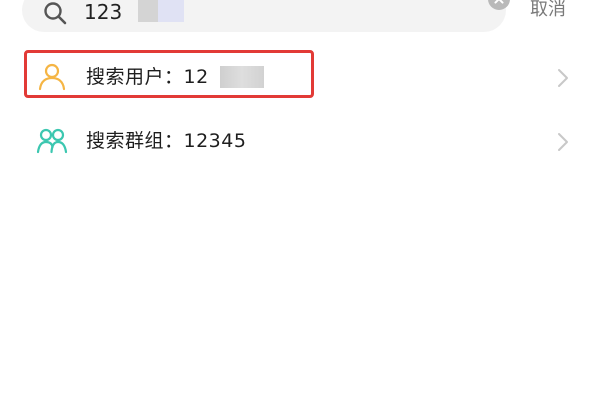  What do you see at coordinates (499, 5) in the screenshot?
I see `clear-icon` at bounding box center [499, 5].